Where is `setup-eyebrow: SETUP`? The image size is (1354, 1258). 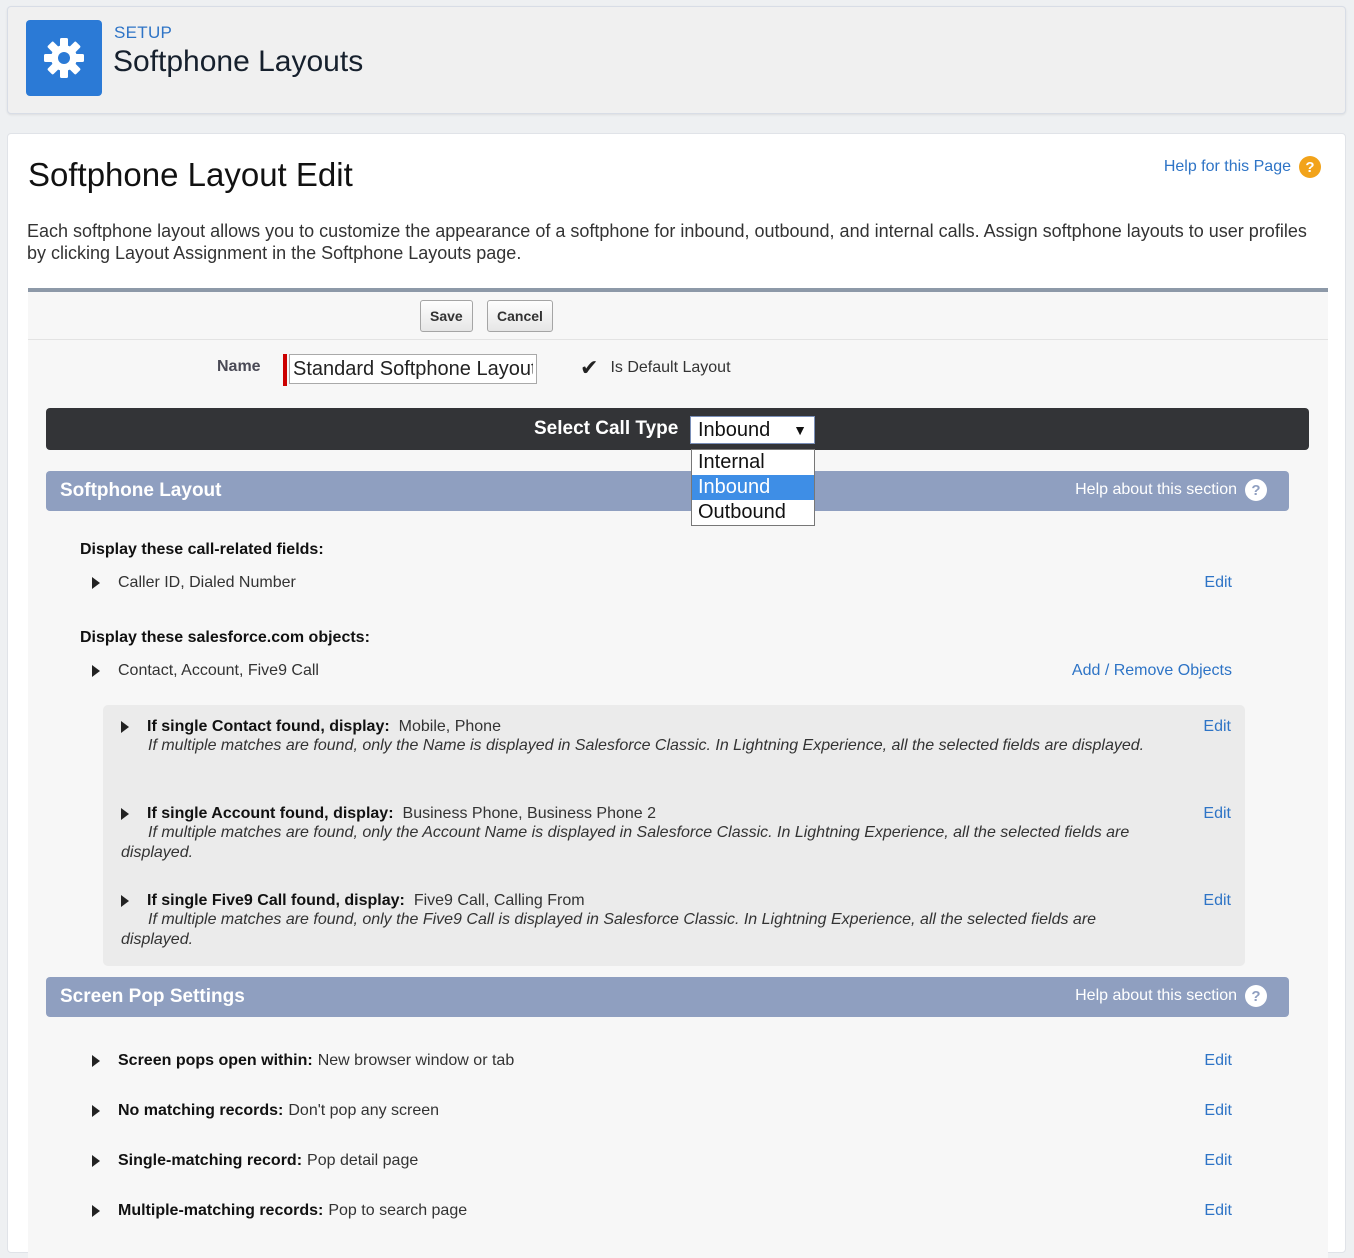 setup-eyebrow: SETUP is located at coordinates (143, 32).